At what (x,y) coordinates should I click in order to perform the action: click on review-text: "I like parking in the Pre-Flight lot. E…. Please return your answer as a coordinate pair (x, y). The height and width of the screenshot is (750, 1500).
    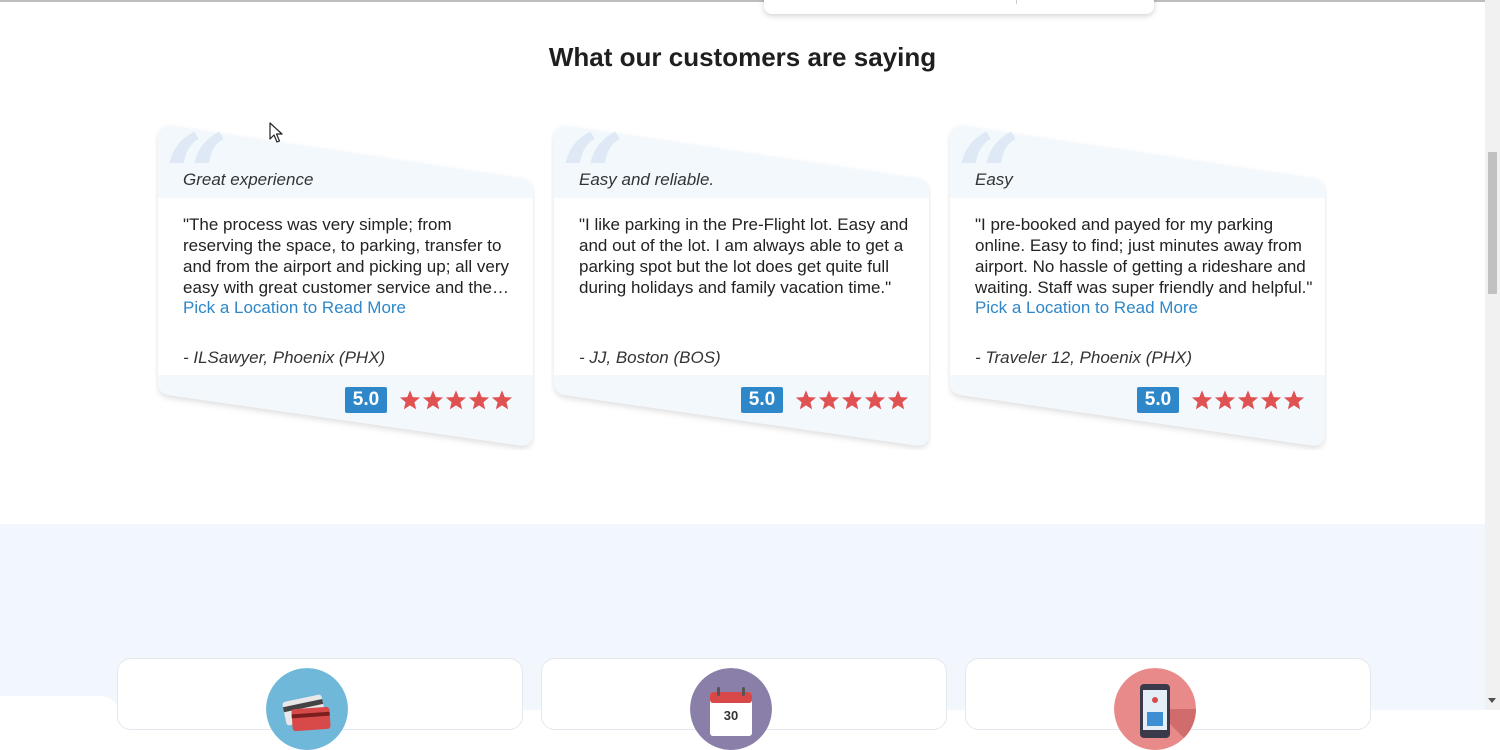
    Looking at the image, I should click on (744, 256).